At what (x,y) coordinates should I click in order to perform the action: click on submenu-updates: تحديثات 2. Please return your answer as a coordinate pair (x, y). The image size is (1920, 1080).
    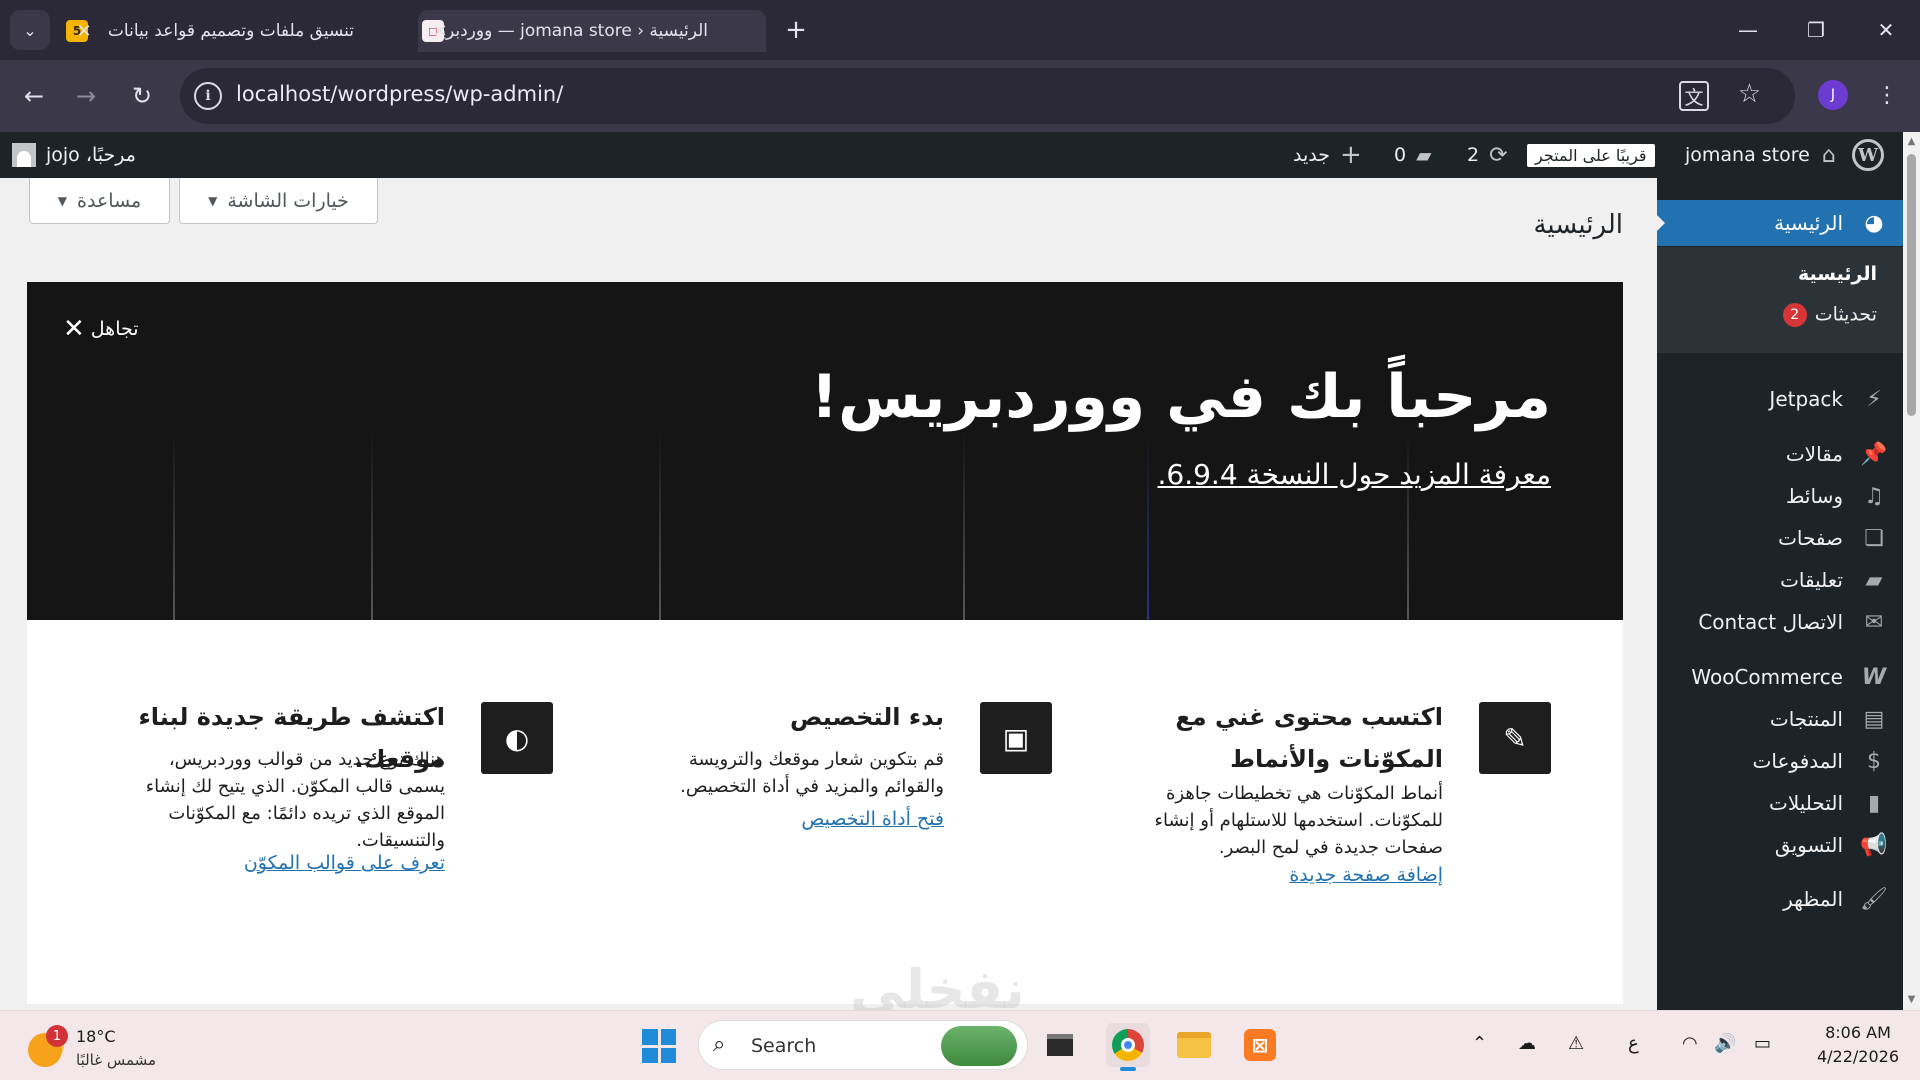
    Looking at the image, I should click on (1829, 315).